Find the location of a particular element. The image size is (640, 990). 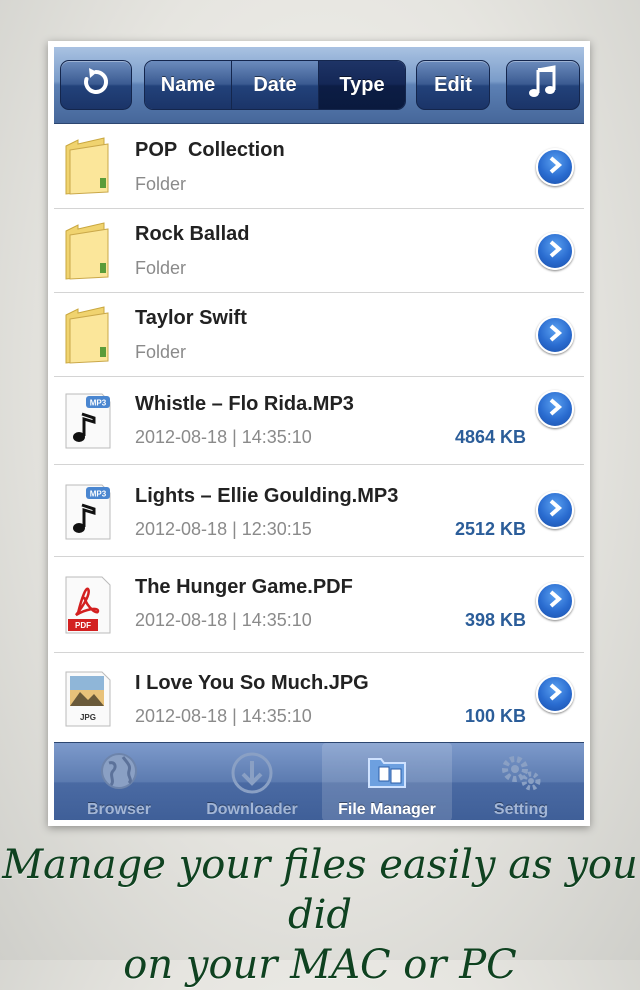

tab-setting: Setting is located at coordinates (520, 781).